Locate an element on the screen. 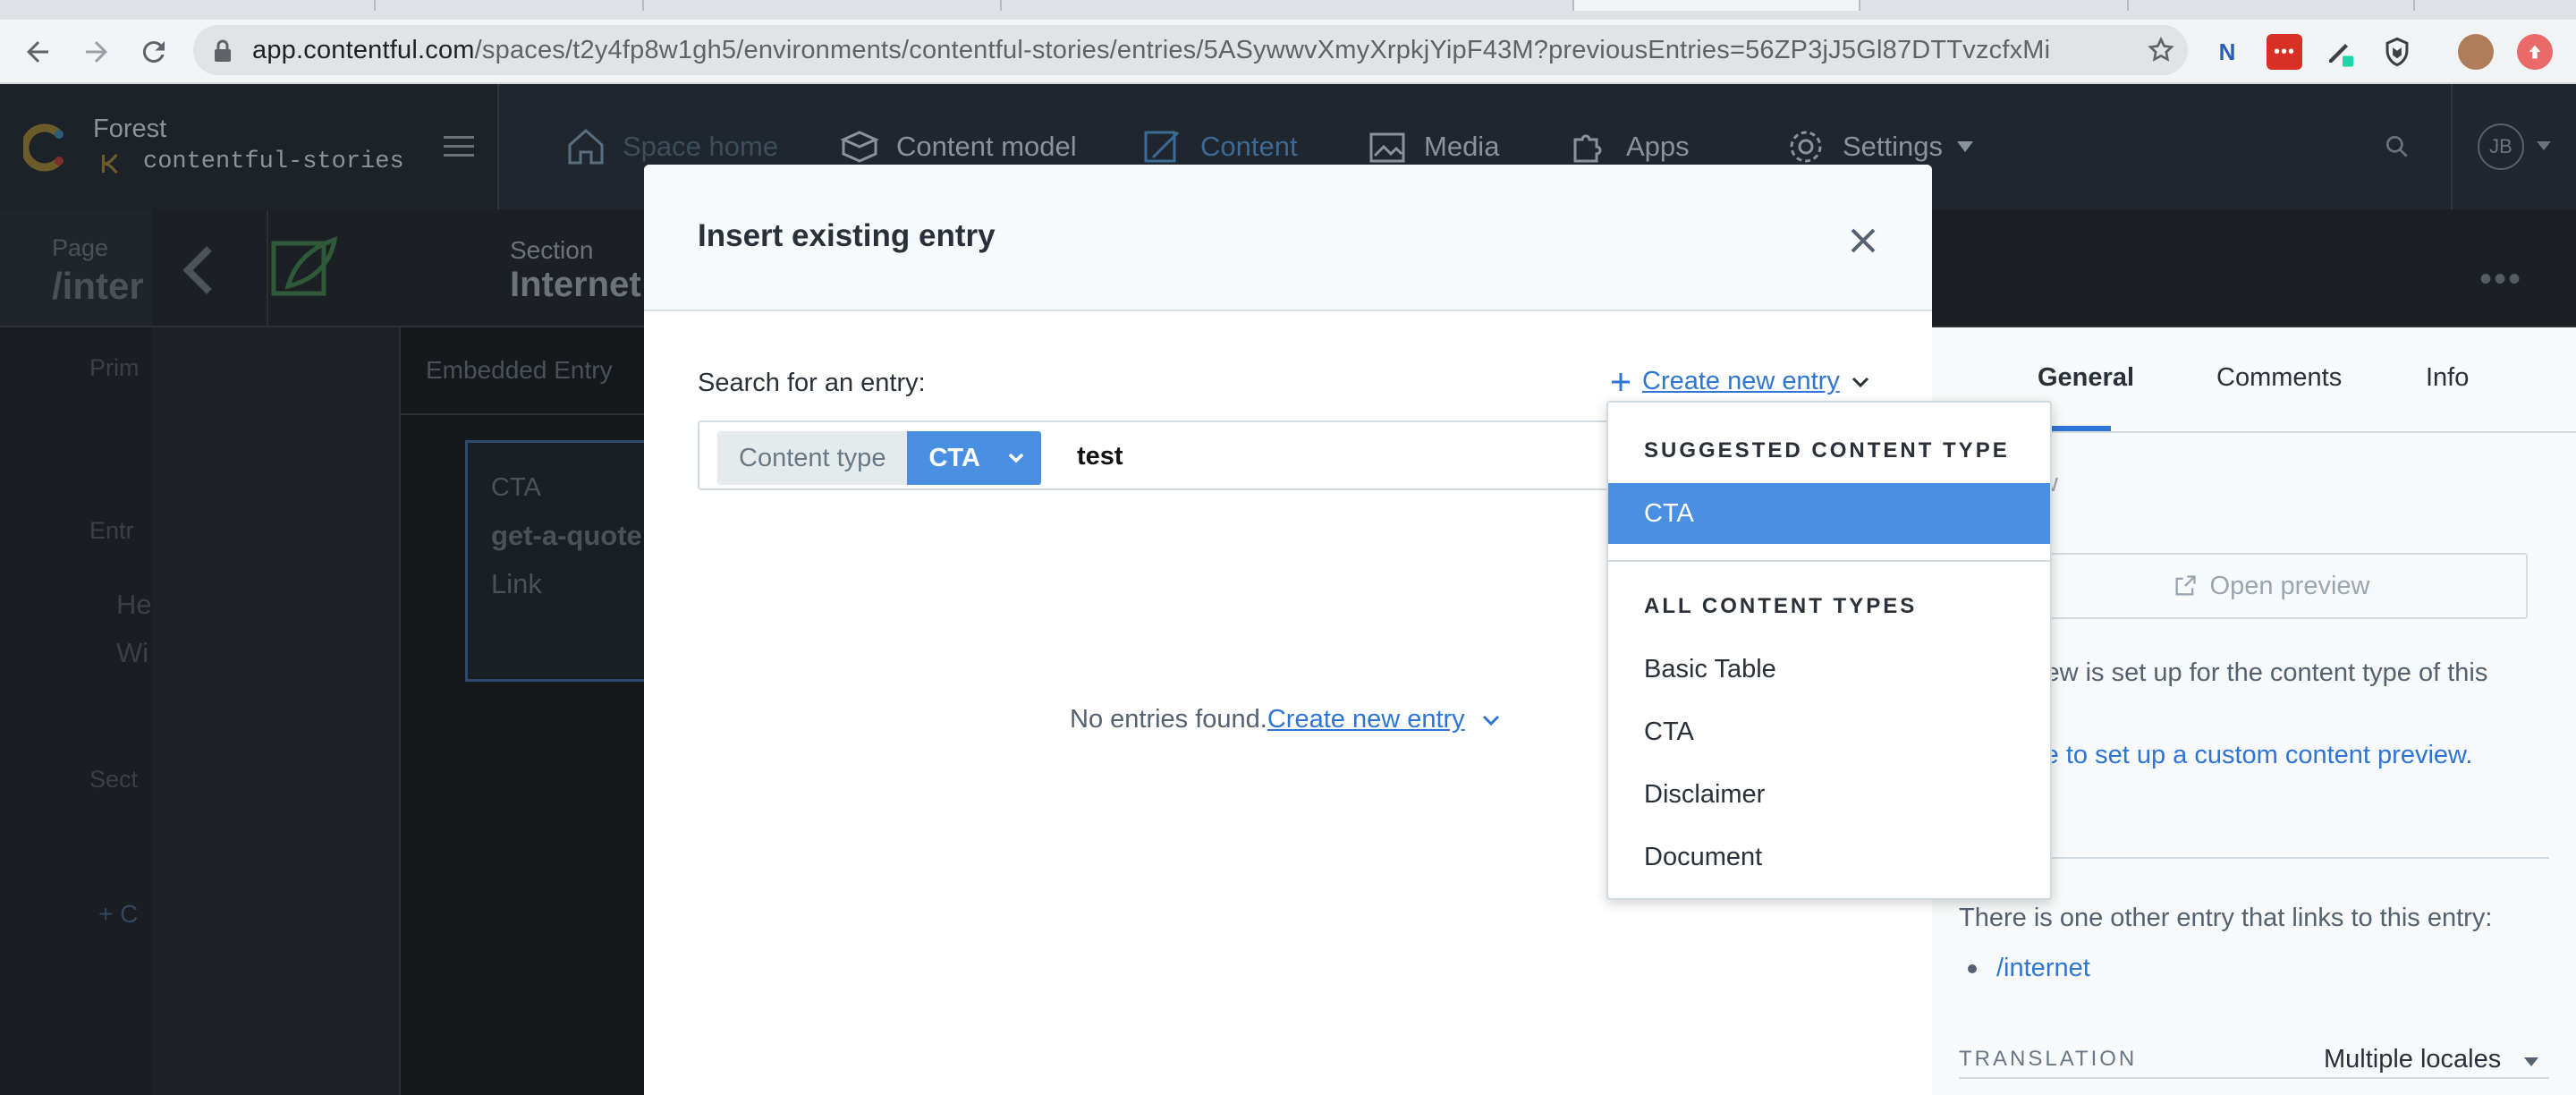  search-input: test is located at coordinates (1100, 457).